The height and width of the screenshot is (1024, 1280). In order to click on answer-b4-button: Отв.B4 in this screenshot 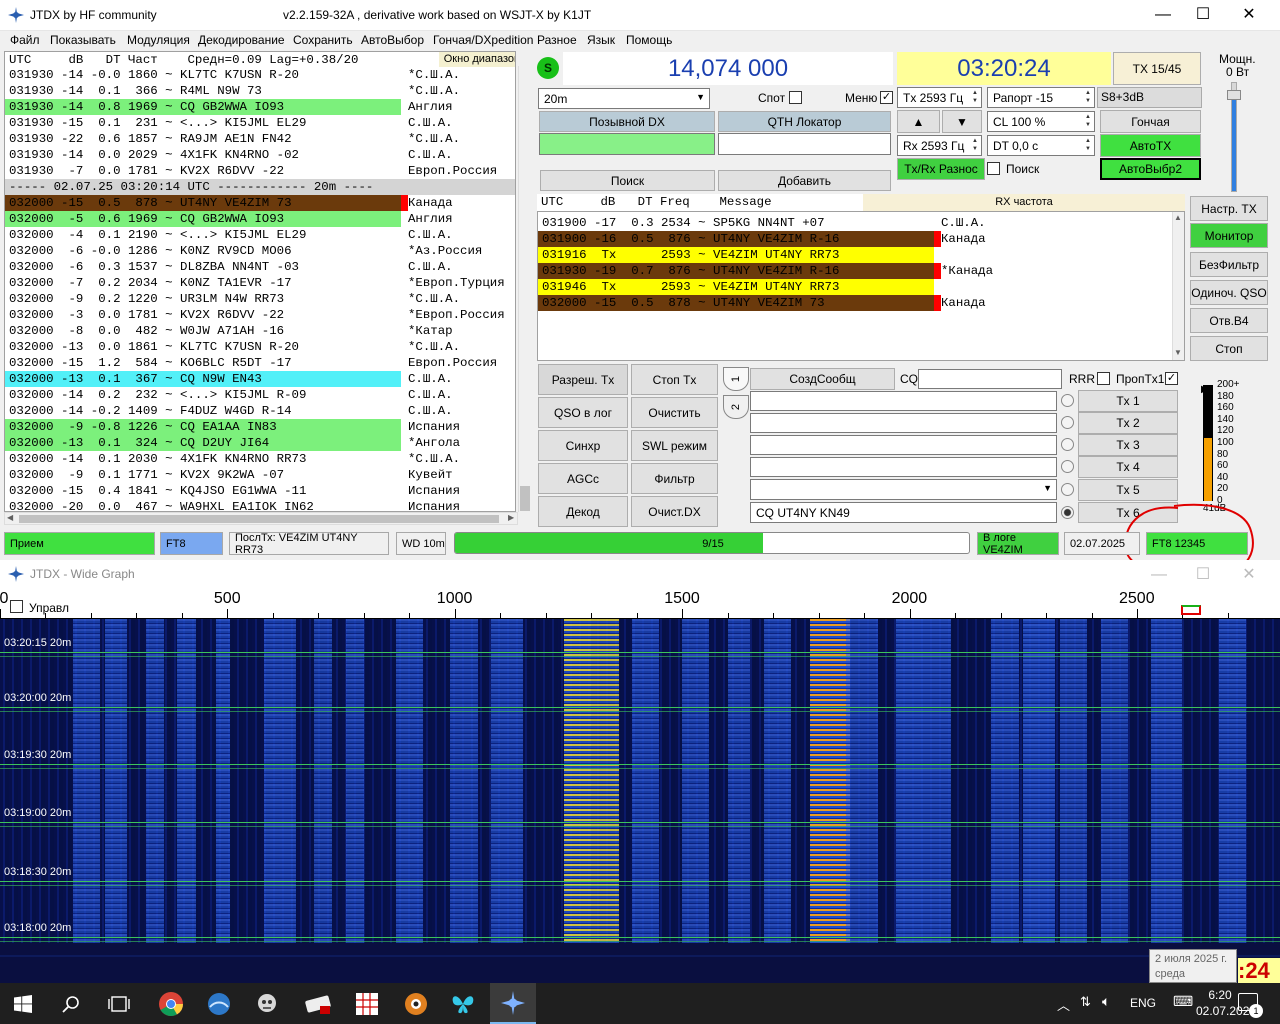, I will do `click(1229, 320)`.